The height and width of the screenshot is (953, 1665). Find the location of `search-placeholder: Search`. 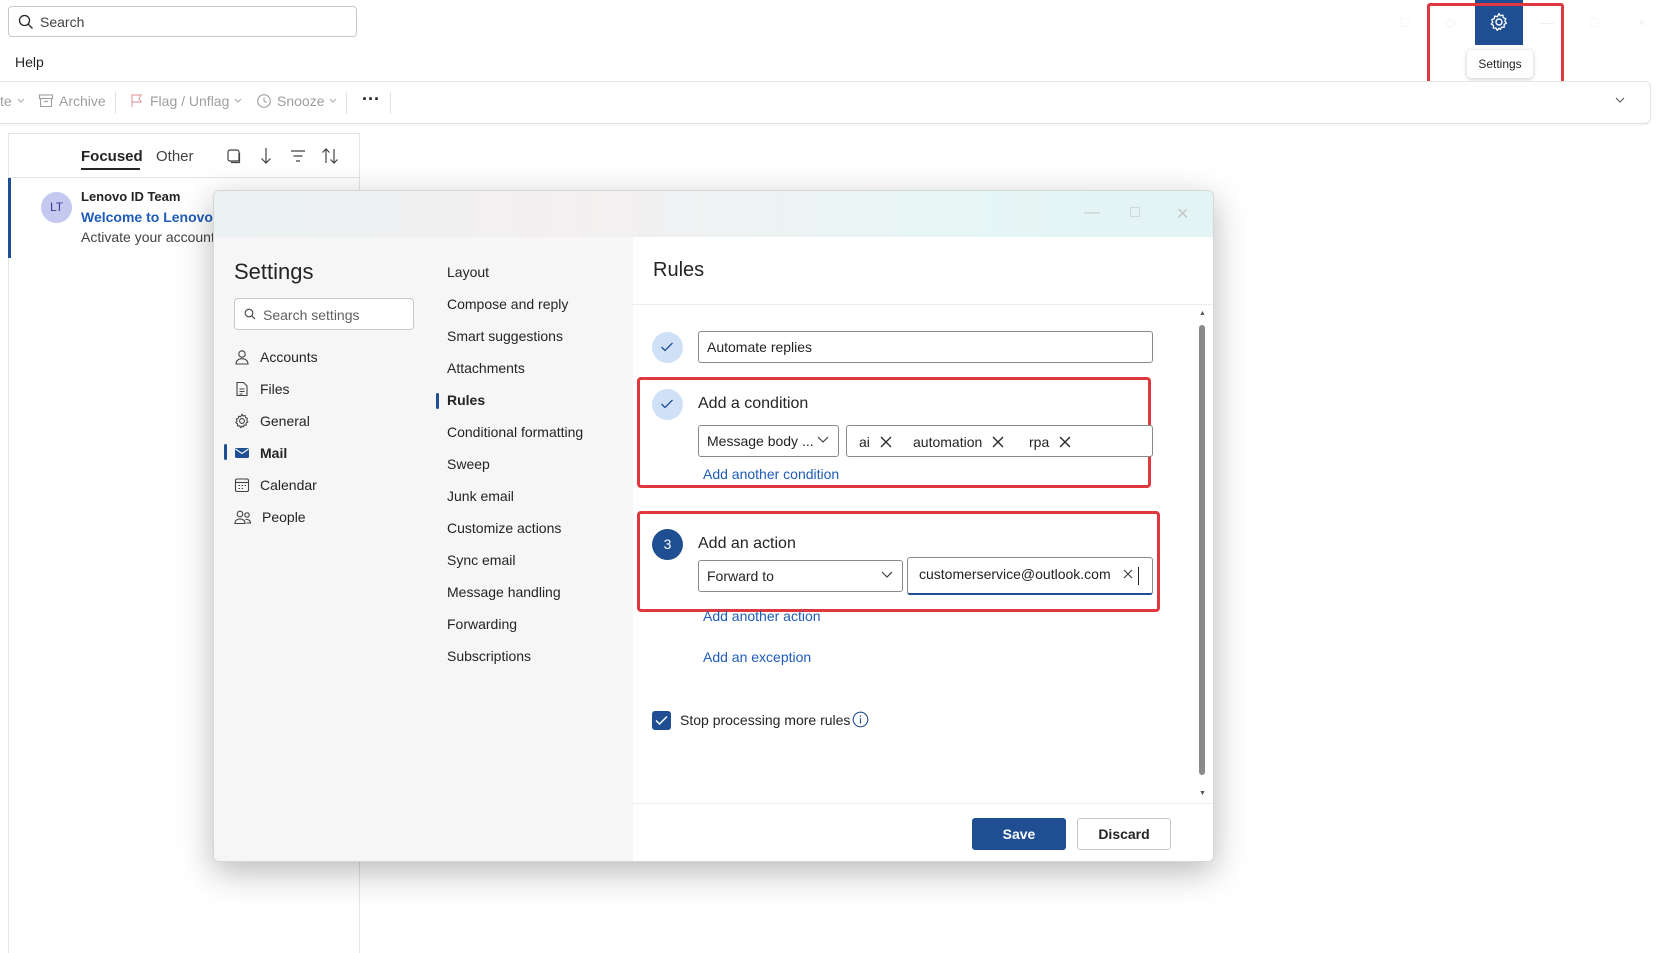

search-placeholder: Search is located at coordinates (62, 22).